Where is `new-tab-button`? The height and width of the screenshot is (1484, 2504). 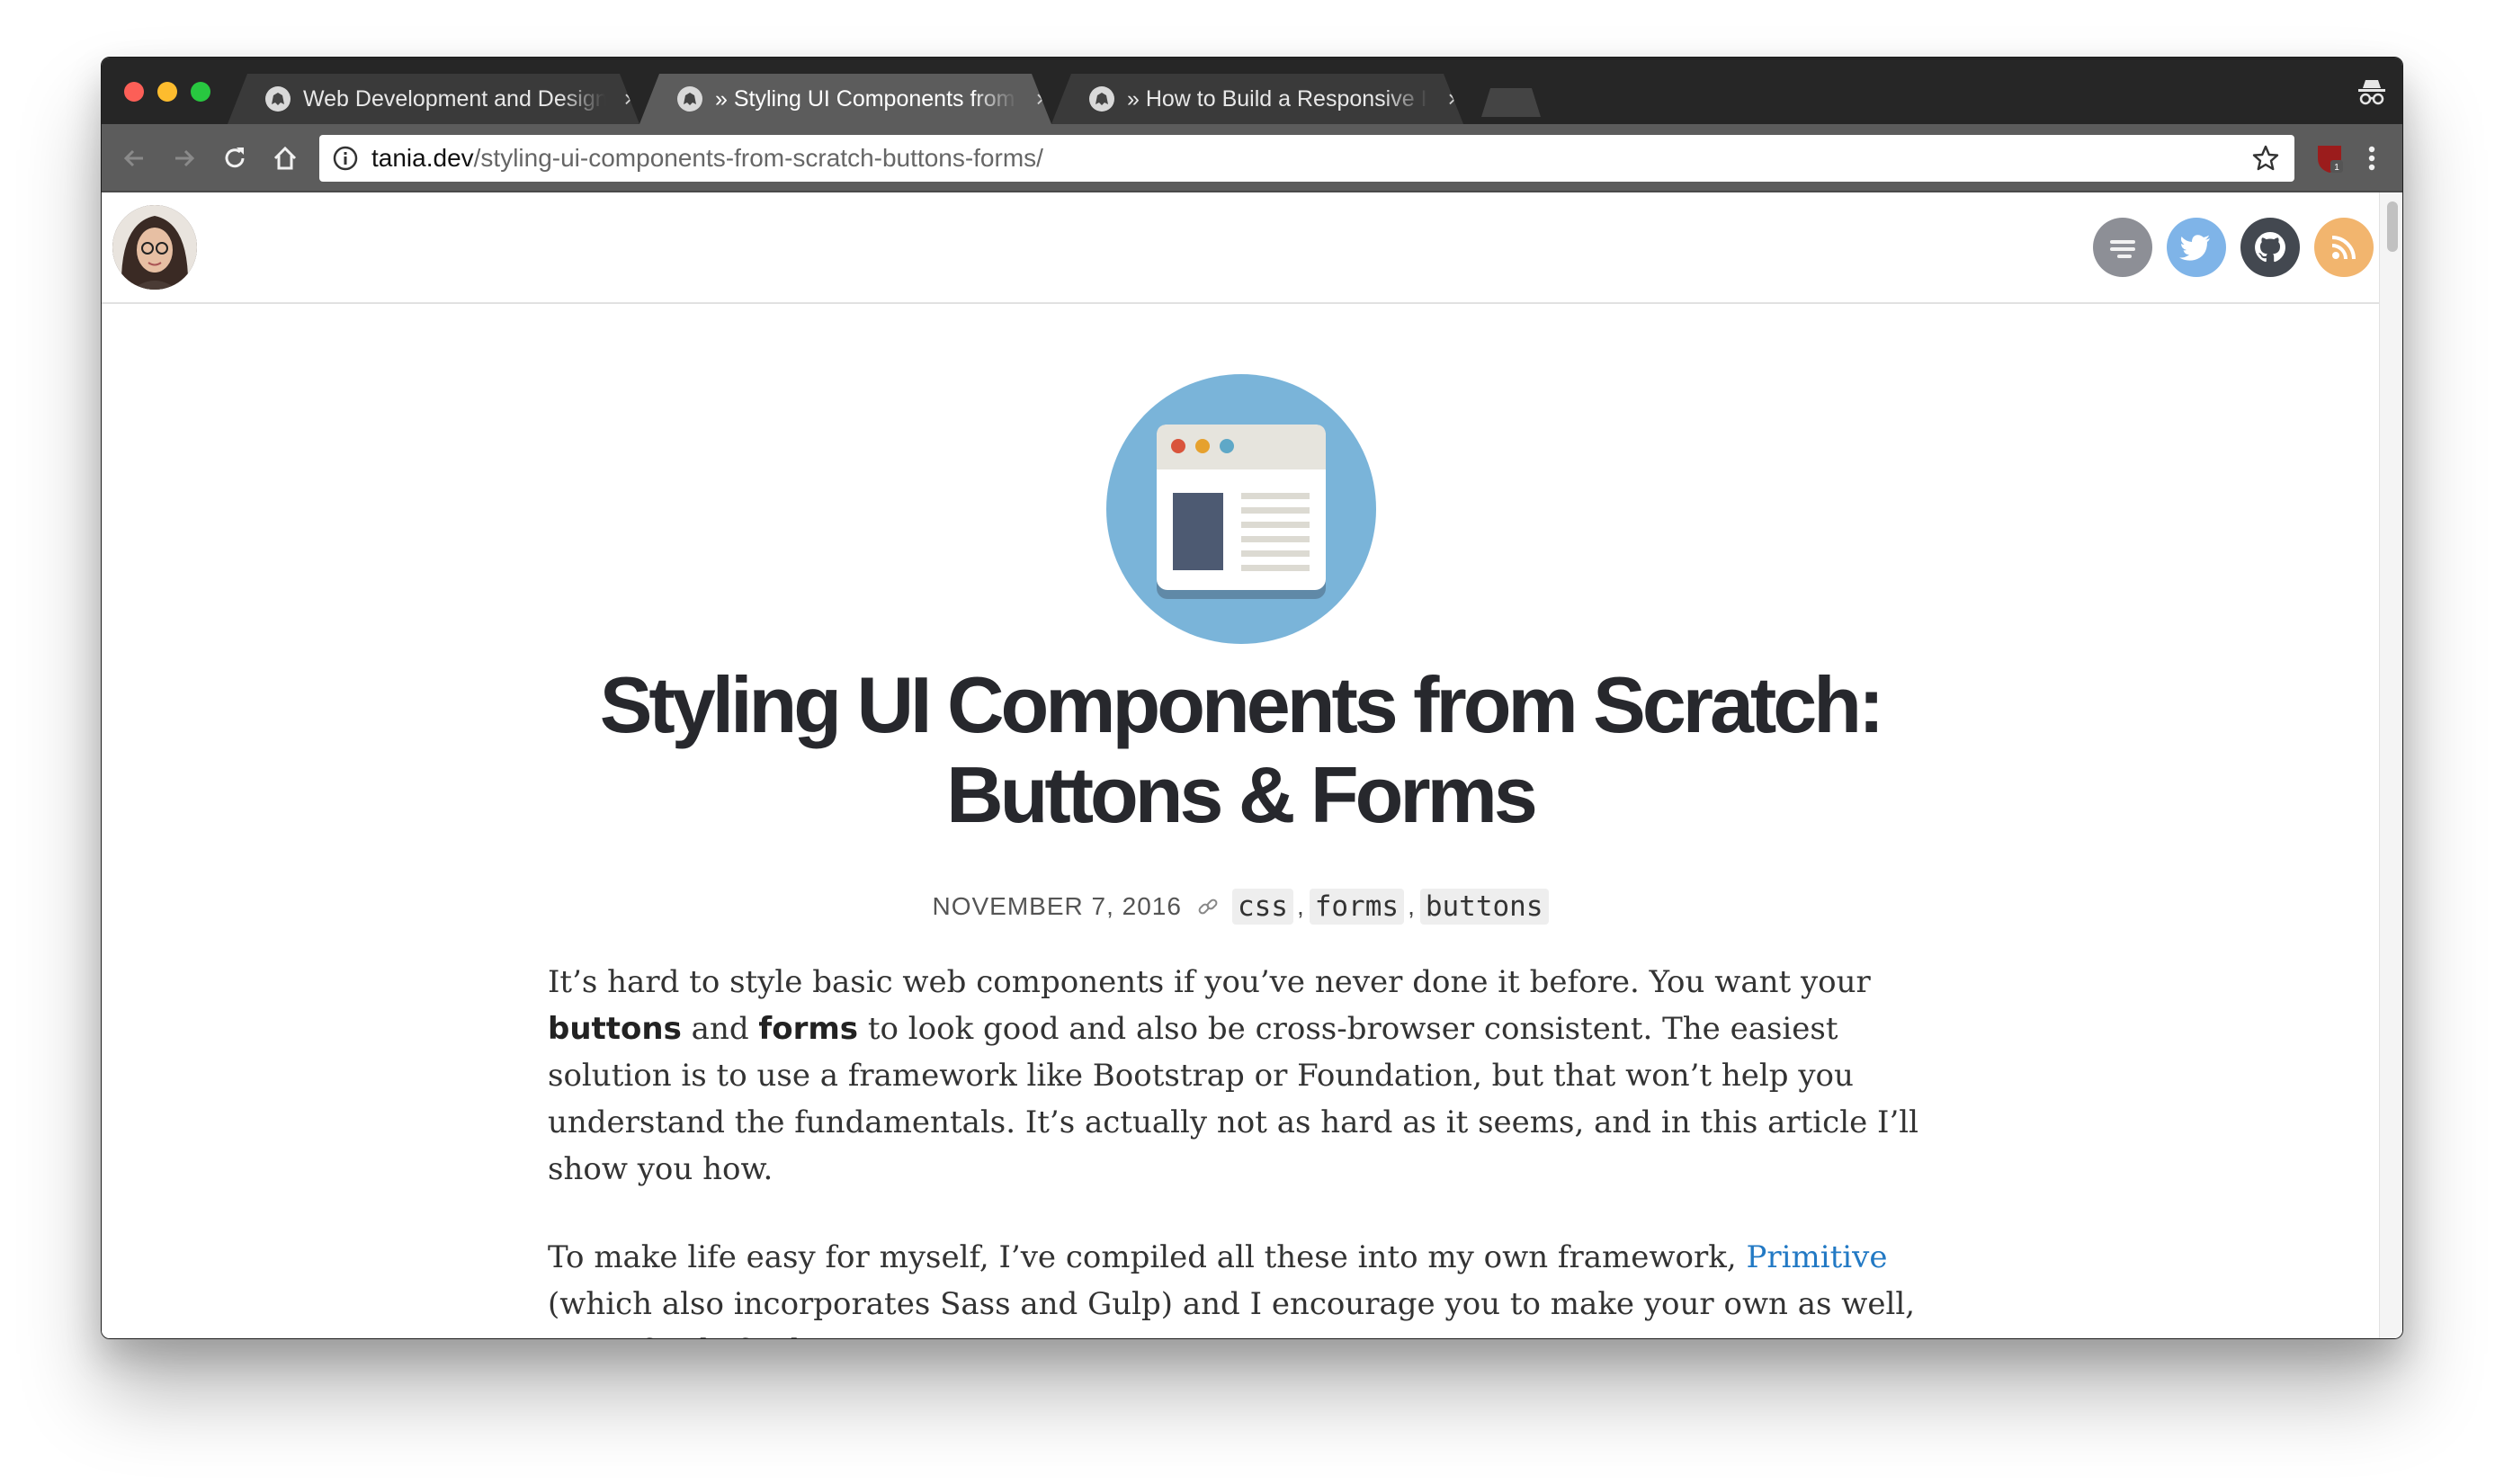 new-tab-button is located at coordinates (1511, 102).